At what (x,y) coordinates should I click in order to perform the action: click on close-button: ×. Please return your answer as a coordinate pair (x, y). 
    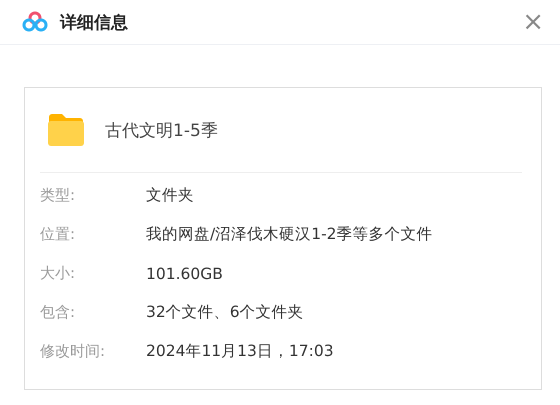
    Looking at the image, I should click on (533, 22).